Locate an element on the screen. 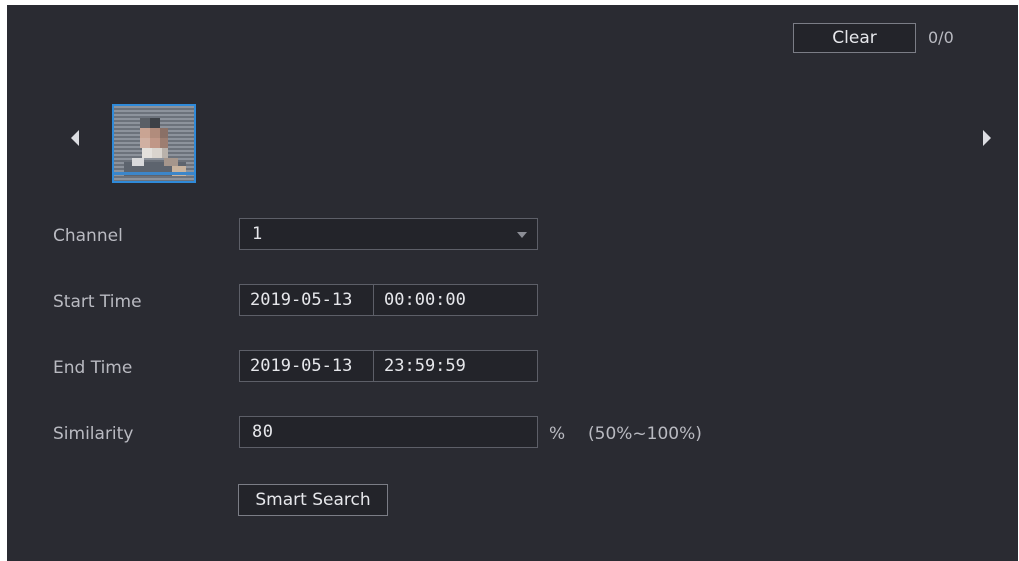  channel-value: 1 is located at coordinates (257, 234).